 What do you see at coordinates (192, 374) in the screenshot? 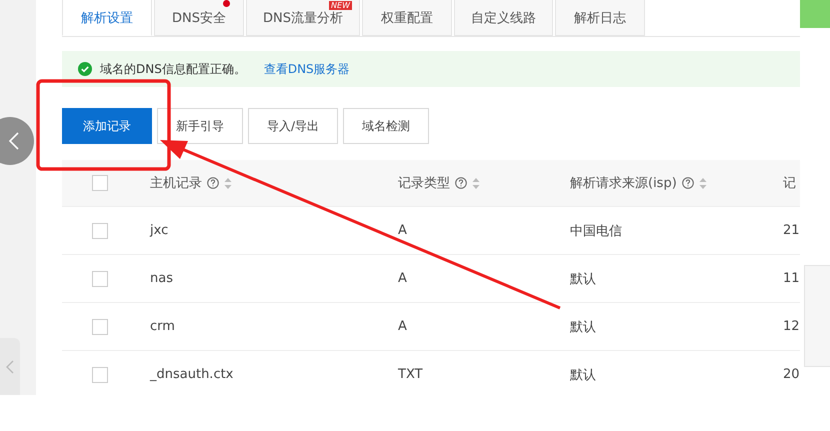
I see `table-cell: _dnsauth.ctx` at bounding box center [192, 374].